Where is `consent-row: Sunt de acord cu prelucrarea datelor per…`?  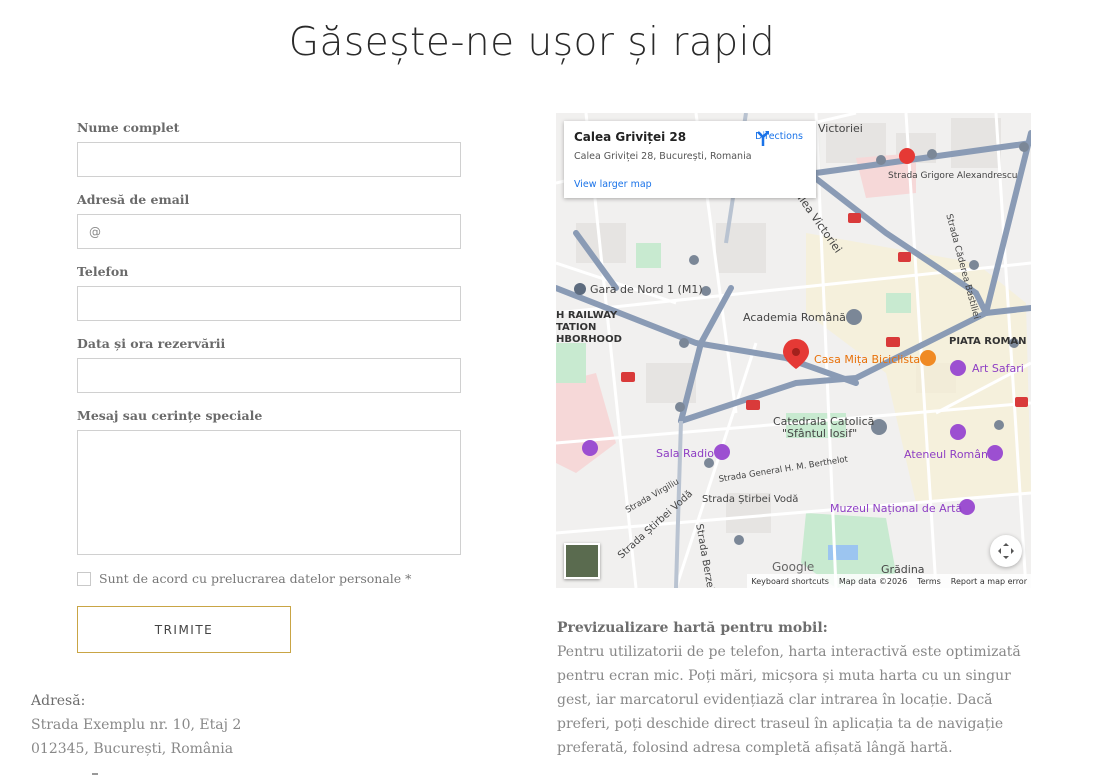 consent-row: Sunt de acord cu prelucrarea datelor per… is located at coordinates (244, 578).